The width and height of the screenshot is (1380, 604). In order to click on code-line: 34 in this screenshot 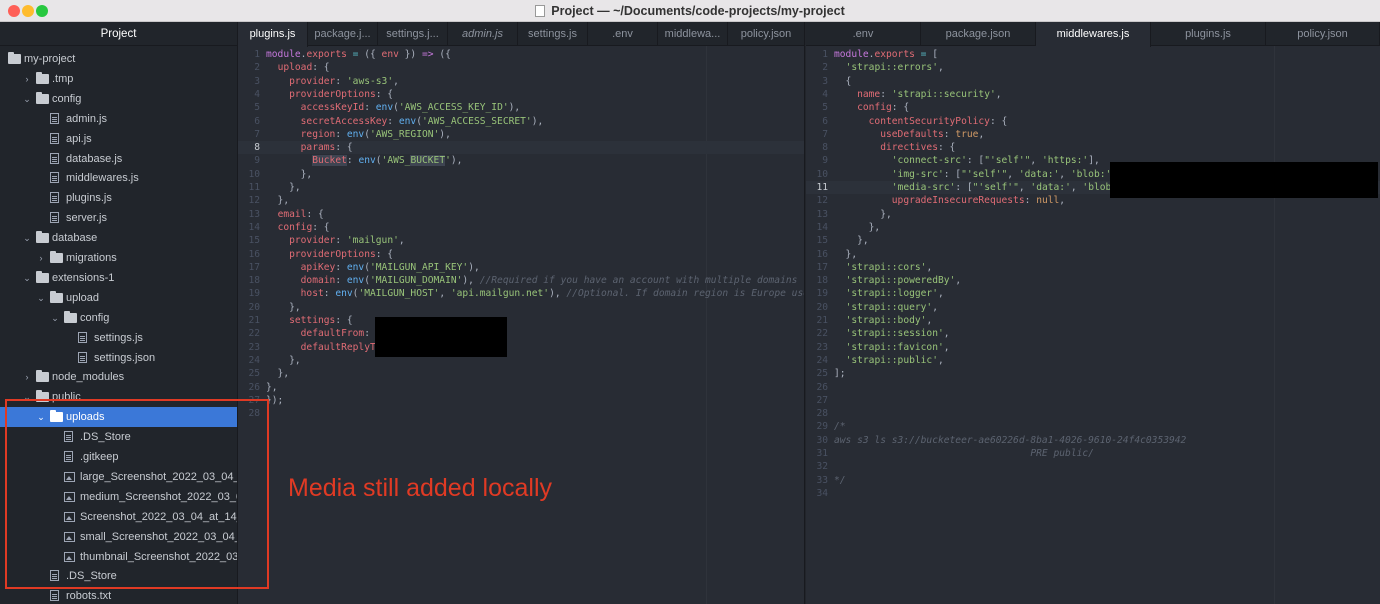, I will do `click(1093, 493)`.